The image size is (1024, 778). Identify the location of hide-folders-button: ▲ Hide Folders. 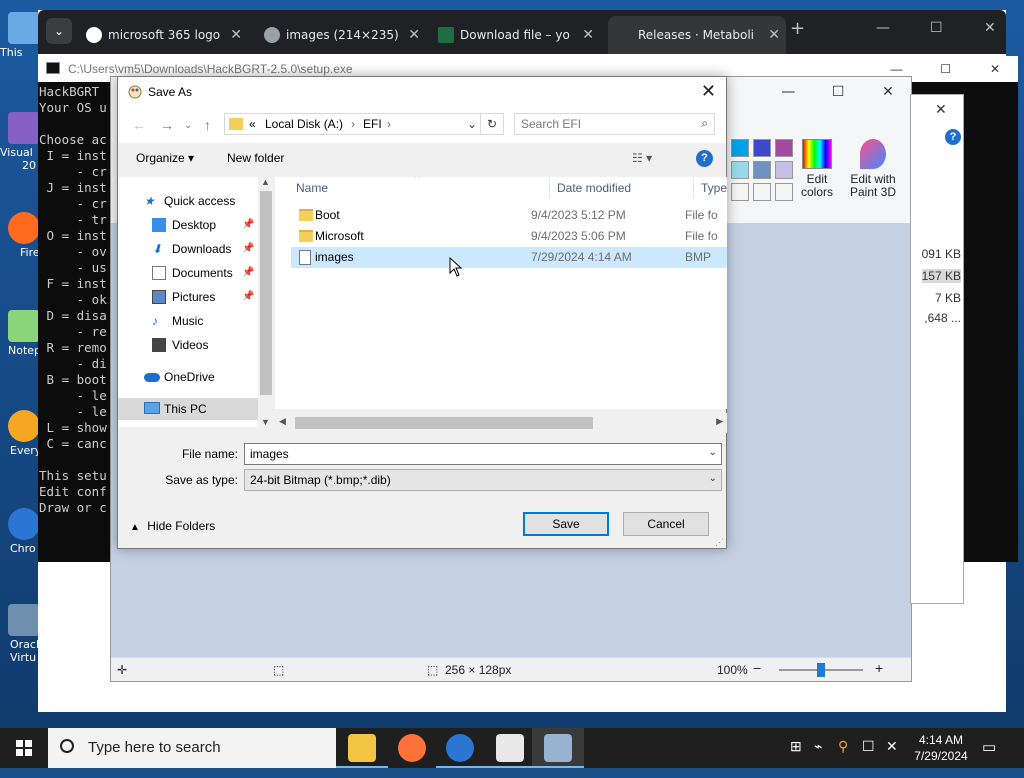
(172, 526).